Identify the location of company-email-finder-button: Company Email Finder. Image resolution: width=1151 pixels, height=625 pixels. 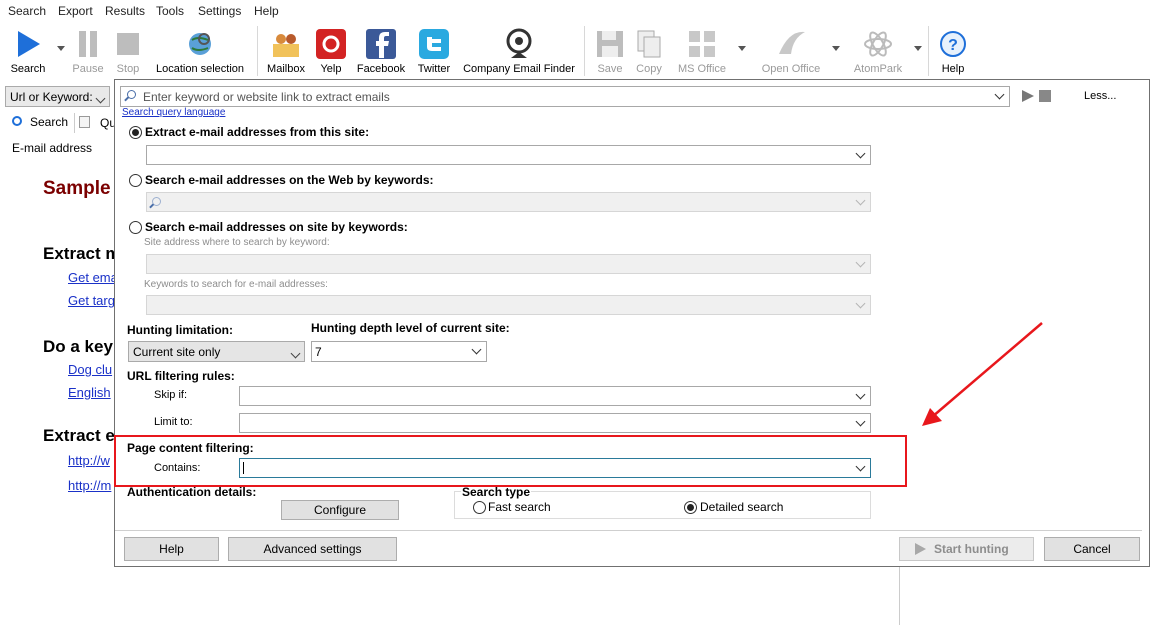
(519, 52).